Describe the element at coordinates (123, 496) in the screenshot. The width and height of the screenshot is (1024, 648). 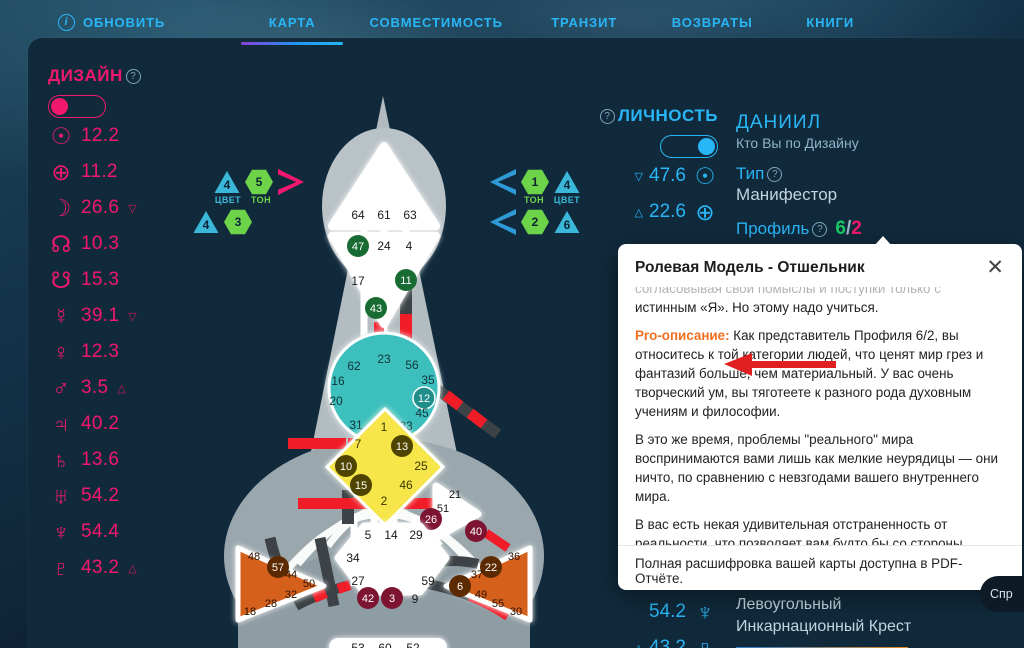
I see `planet-row: ♅ 54.2` at that location.